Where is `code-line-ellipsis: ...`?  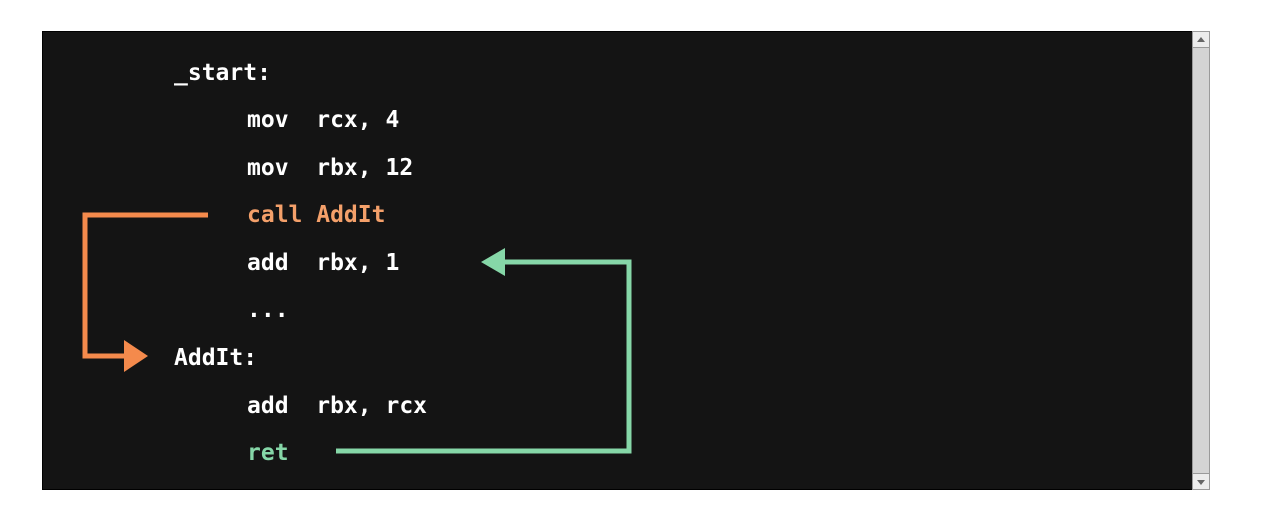 code-line-ellipsis: ... is located at coordinates (268, 310).